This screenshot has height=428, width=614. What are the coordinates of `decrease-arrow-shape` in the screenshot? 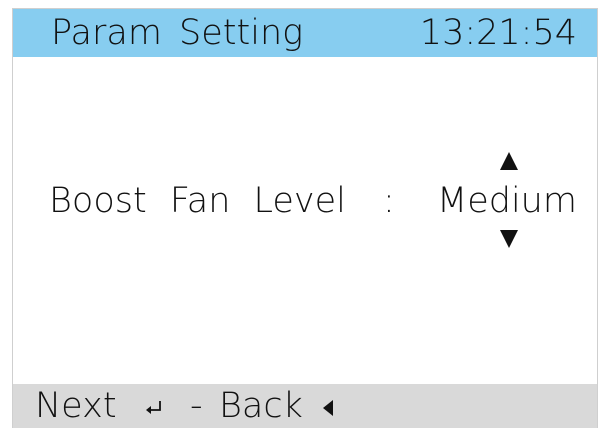 It's located at (509, 239).